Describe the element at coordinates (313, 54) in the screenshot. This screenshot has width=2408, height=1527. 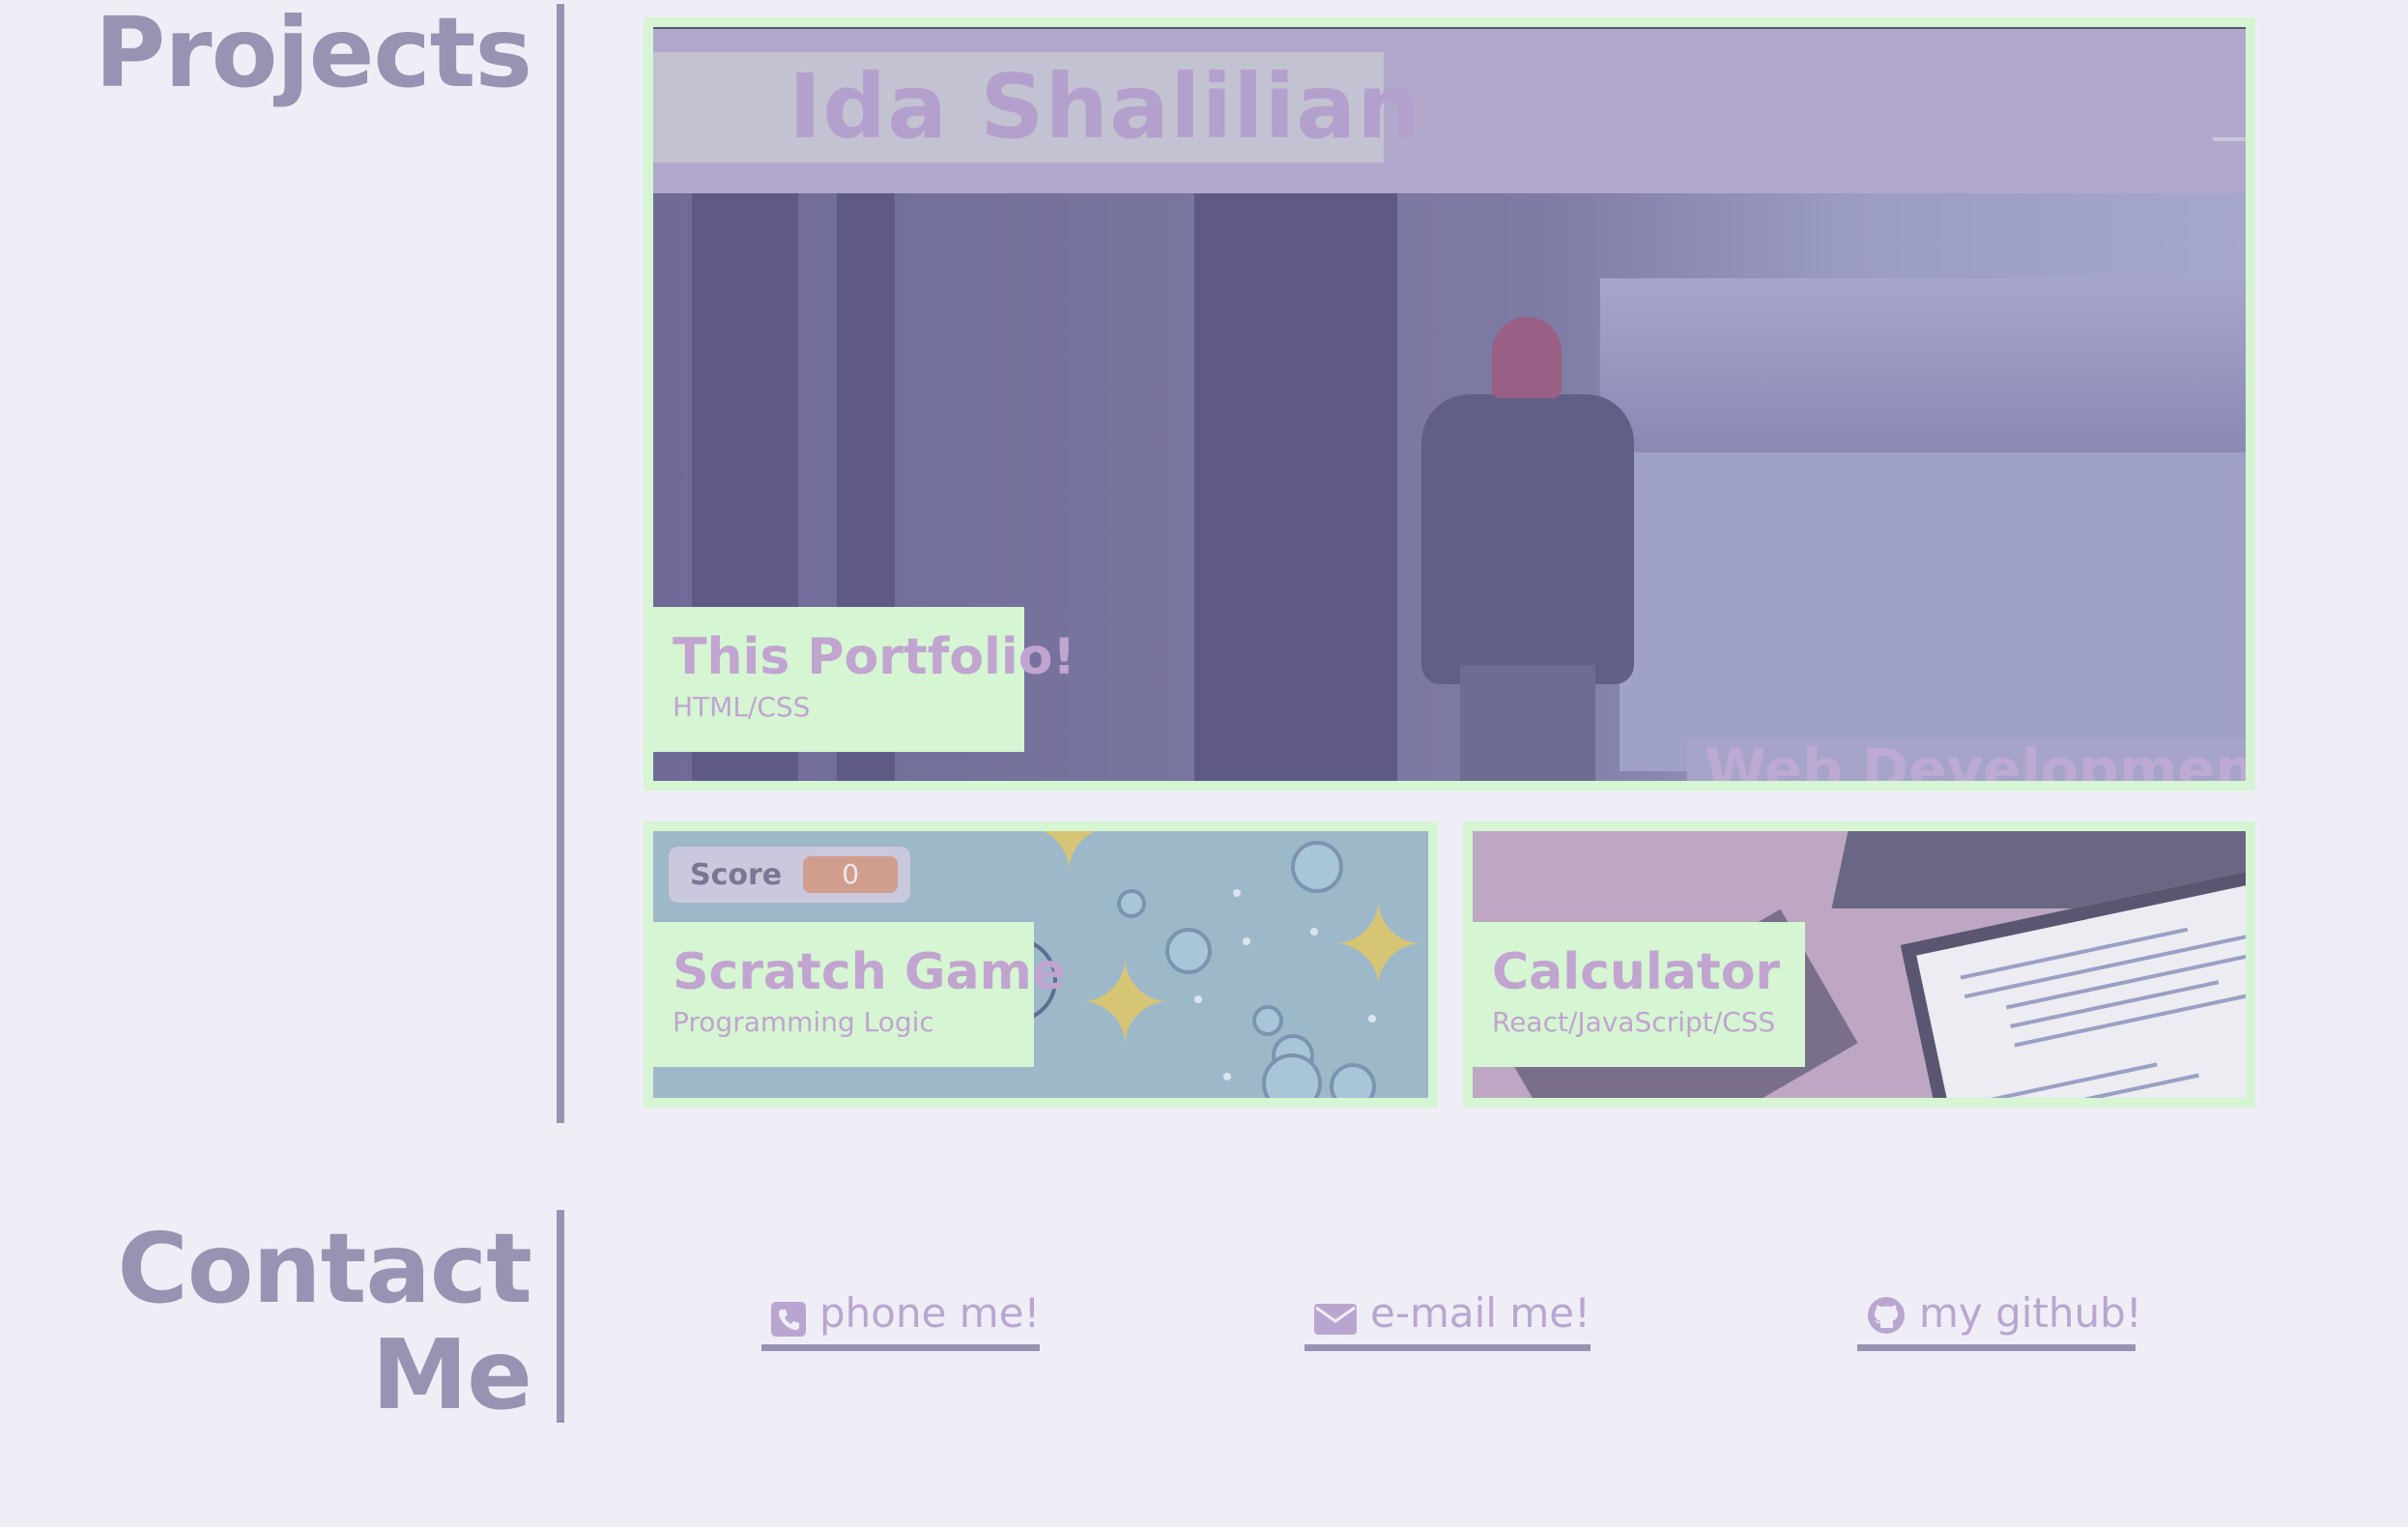
I see `projects-heading: Projects` at that location.